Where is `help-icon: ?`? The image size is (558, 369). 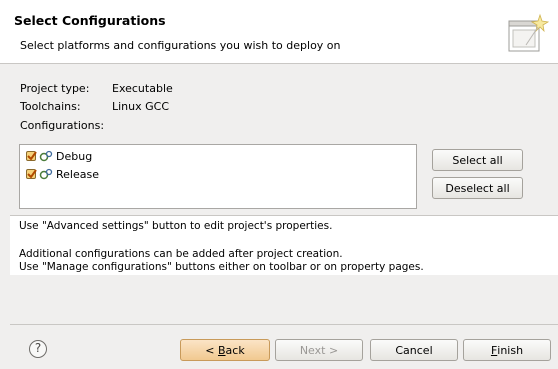 help-icon: ? is located at coordinates (38, 349).